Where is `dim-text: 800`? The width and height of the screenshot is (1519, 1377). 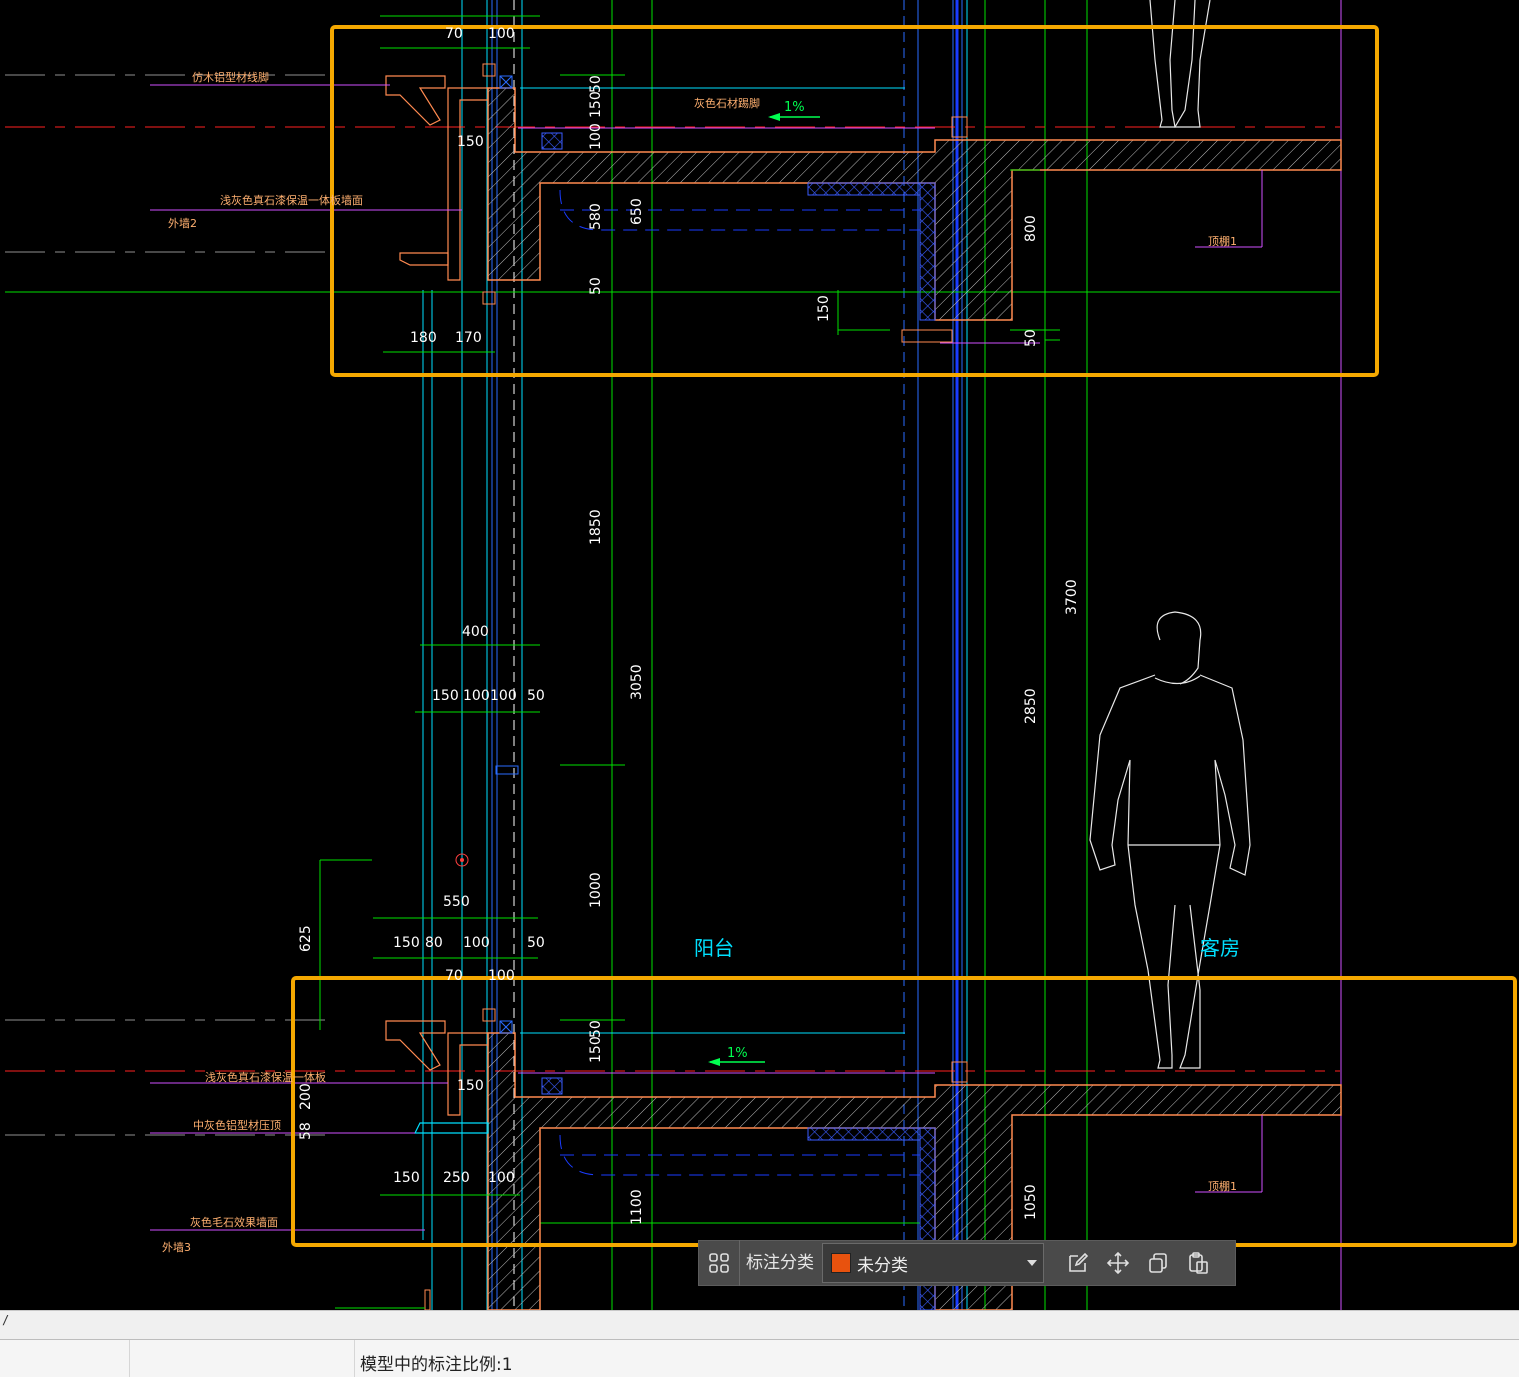
dim-text: 800 is located at coordinates (1031, 228).